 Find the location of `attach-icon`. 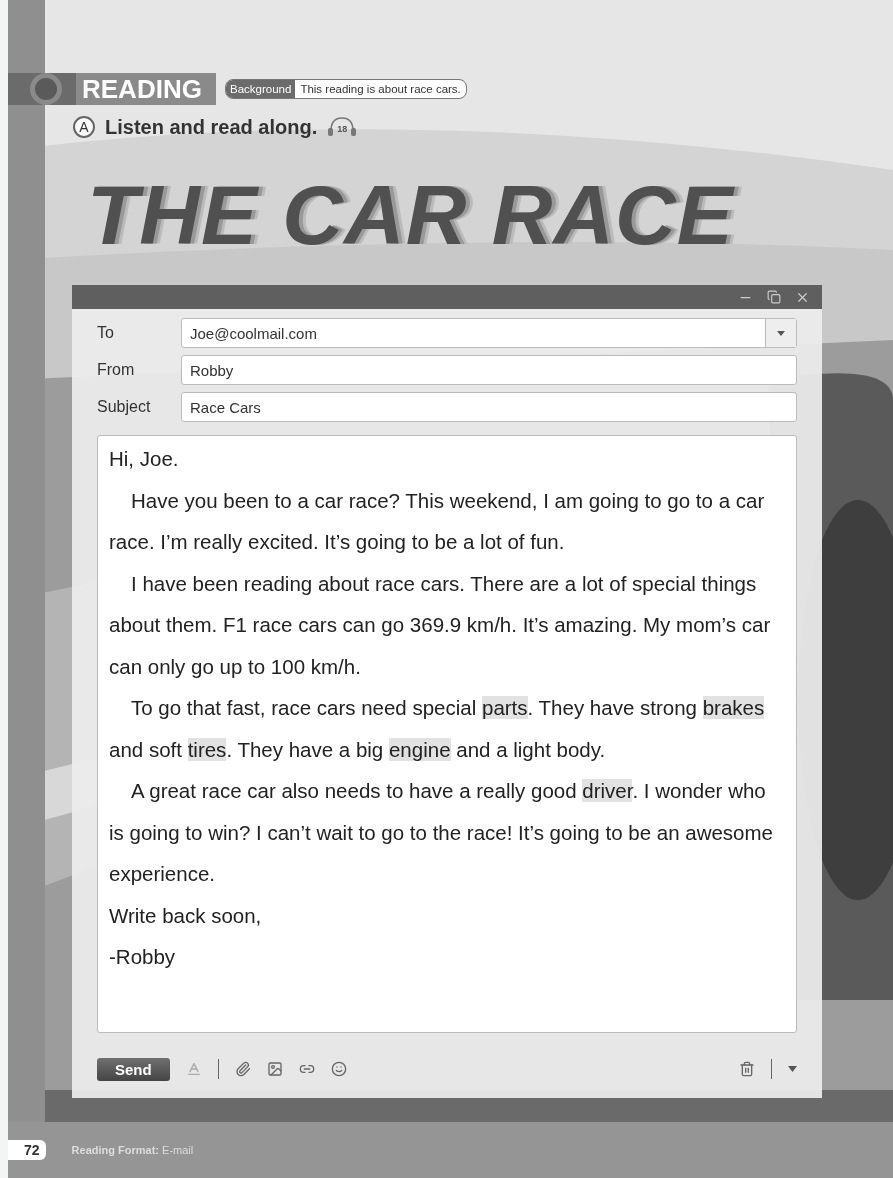

attach-icon is located at coordinates (242, 1069).